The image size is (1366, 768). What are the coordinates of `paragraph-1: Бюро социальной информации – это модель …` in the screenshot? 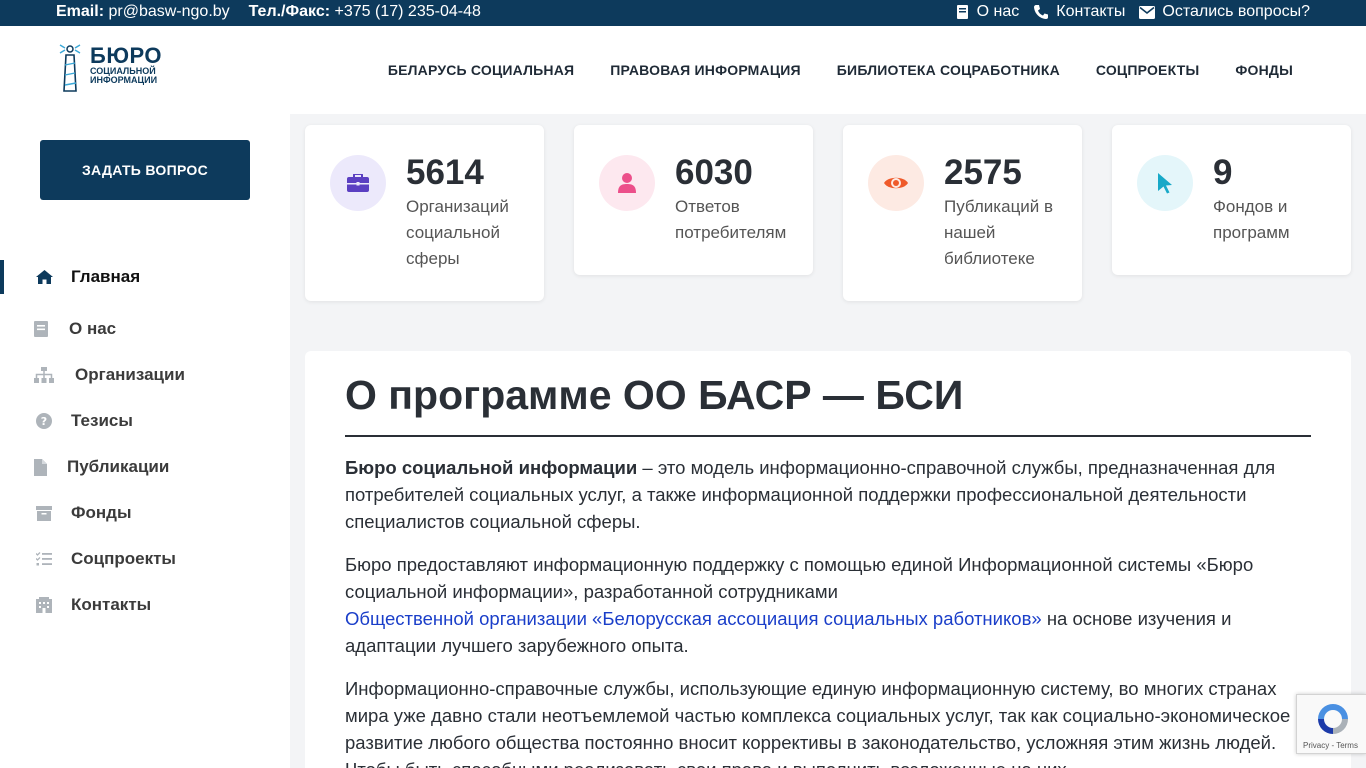 It's located at (828, 494).